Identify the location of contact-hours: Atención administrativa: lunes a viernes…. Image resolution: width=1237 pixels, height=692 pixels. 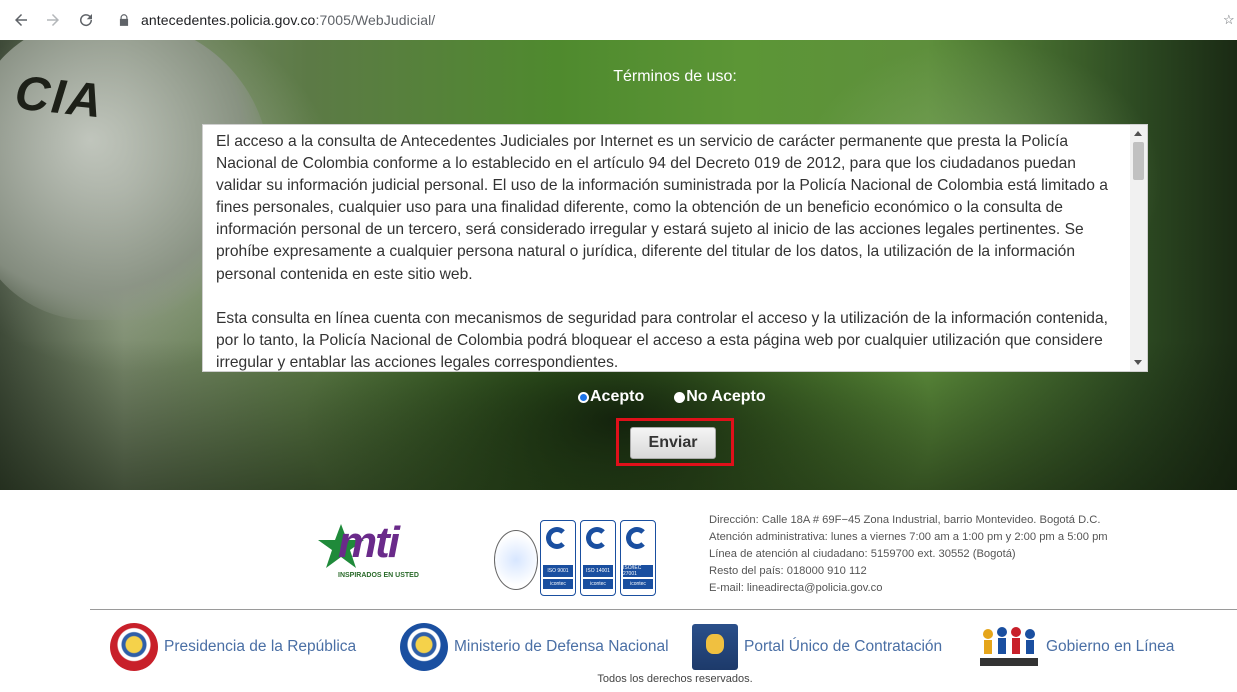
(908, 537).